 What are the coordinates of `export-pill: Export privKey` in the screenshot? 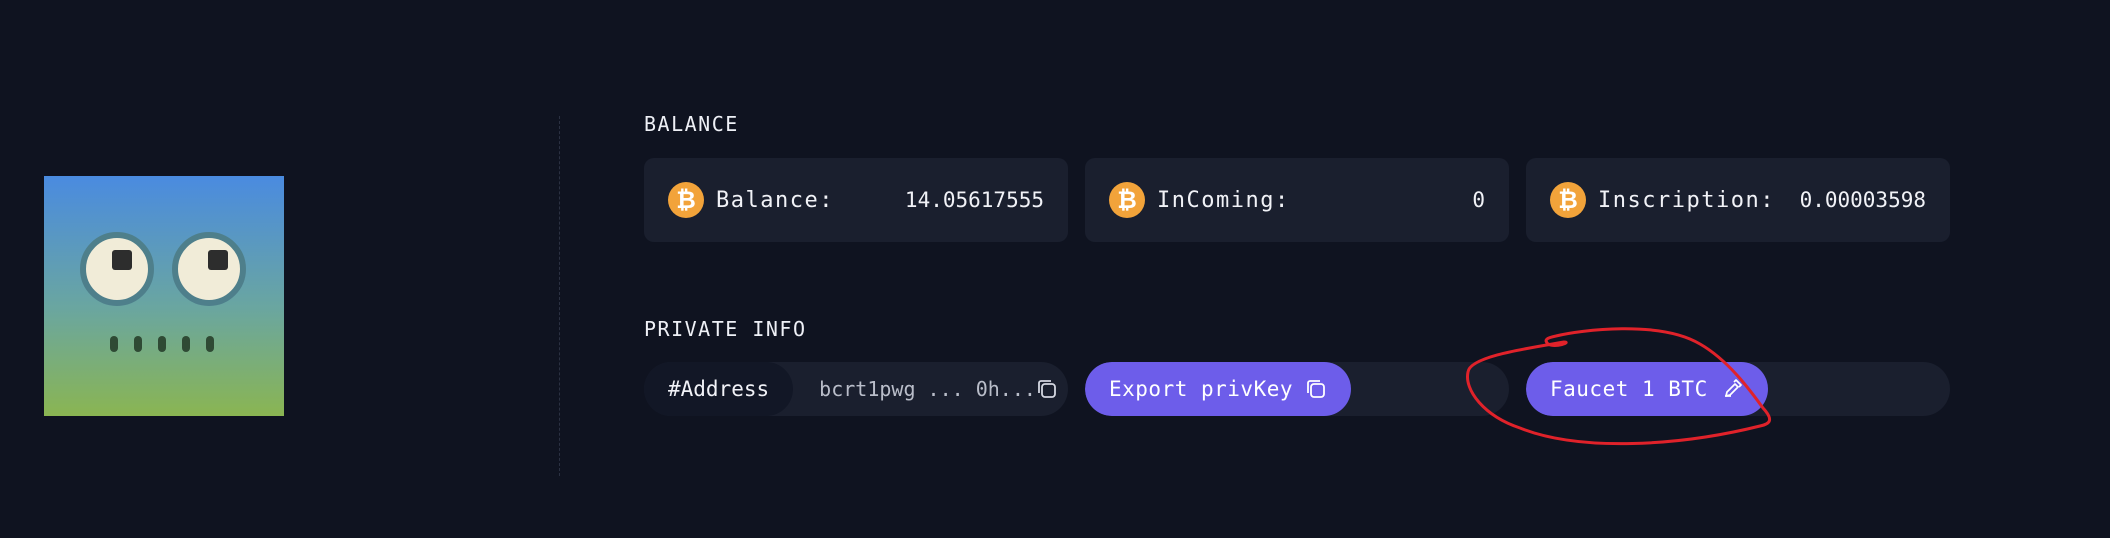 It's located at (1297, 389).